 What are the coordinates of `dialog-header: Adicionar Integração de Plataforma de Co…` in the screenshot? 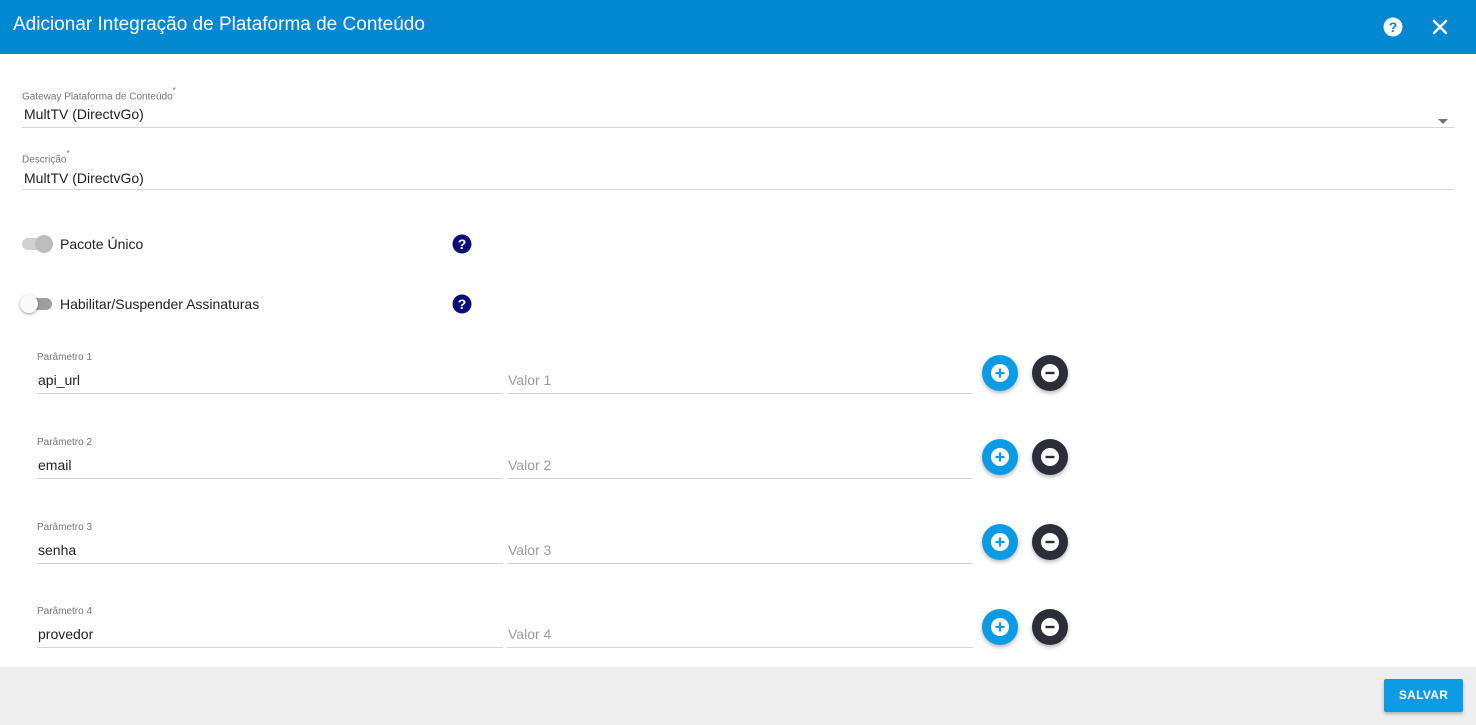 It's located at (738, 27).